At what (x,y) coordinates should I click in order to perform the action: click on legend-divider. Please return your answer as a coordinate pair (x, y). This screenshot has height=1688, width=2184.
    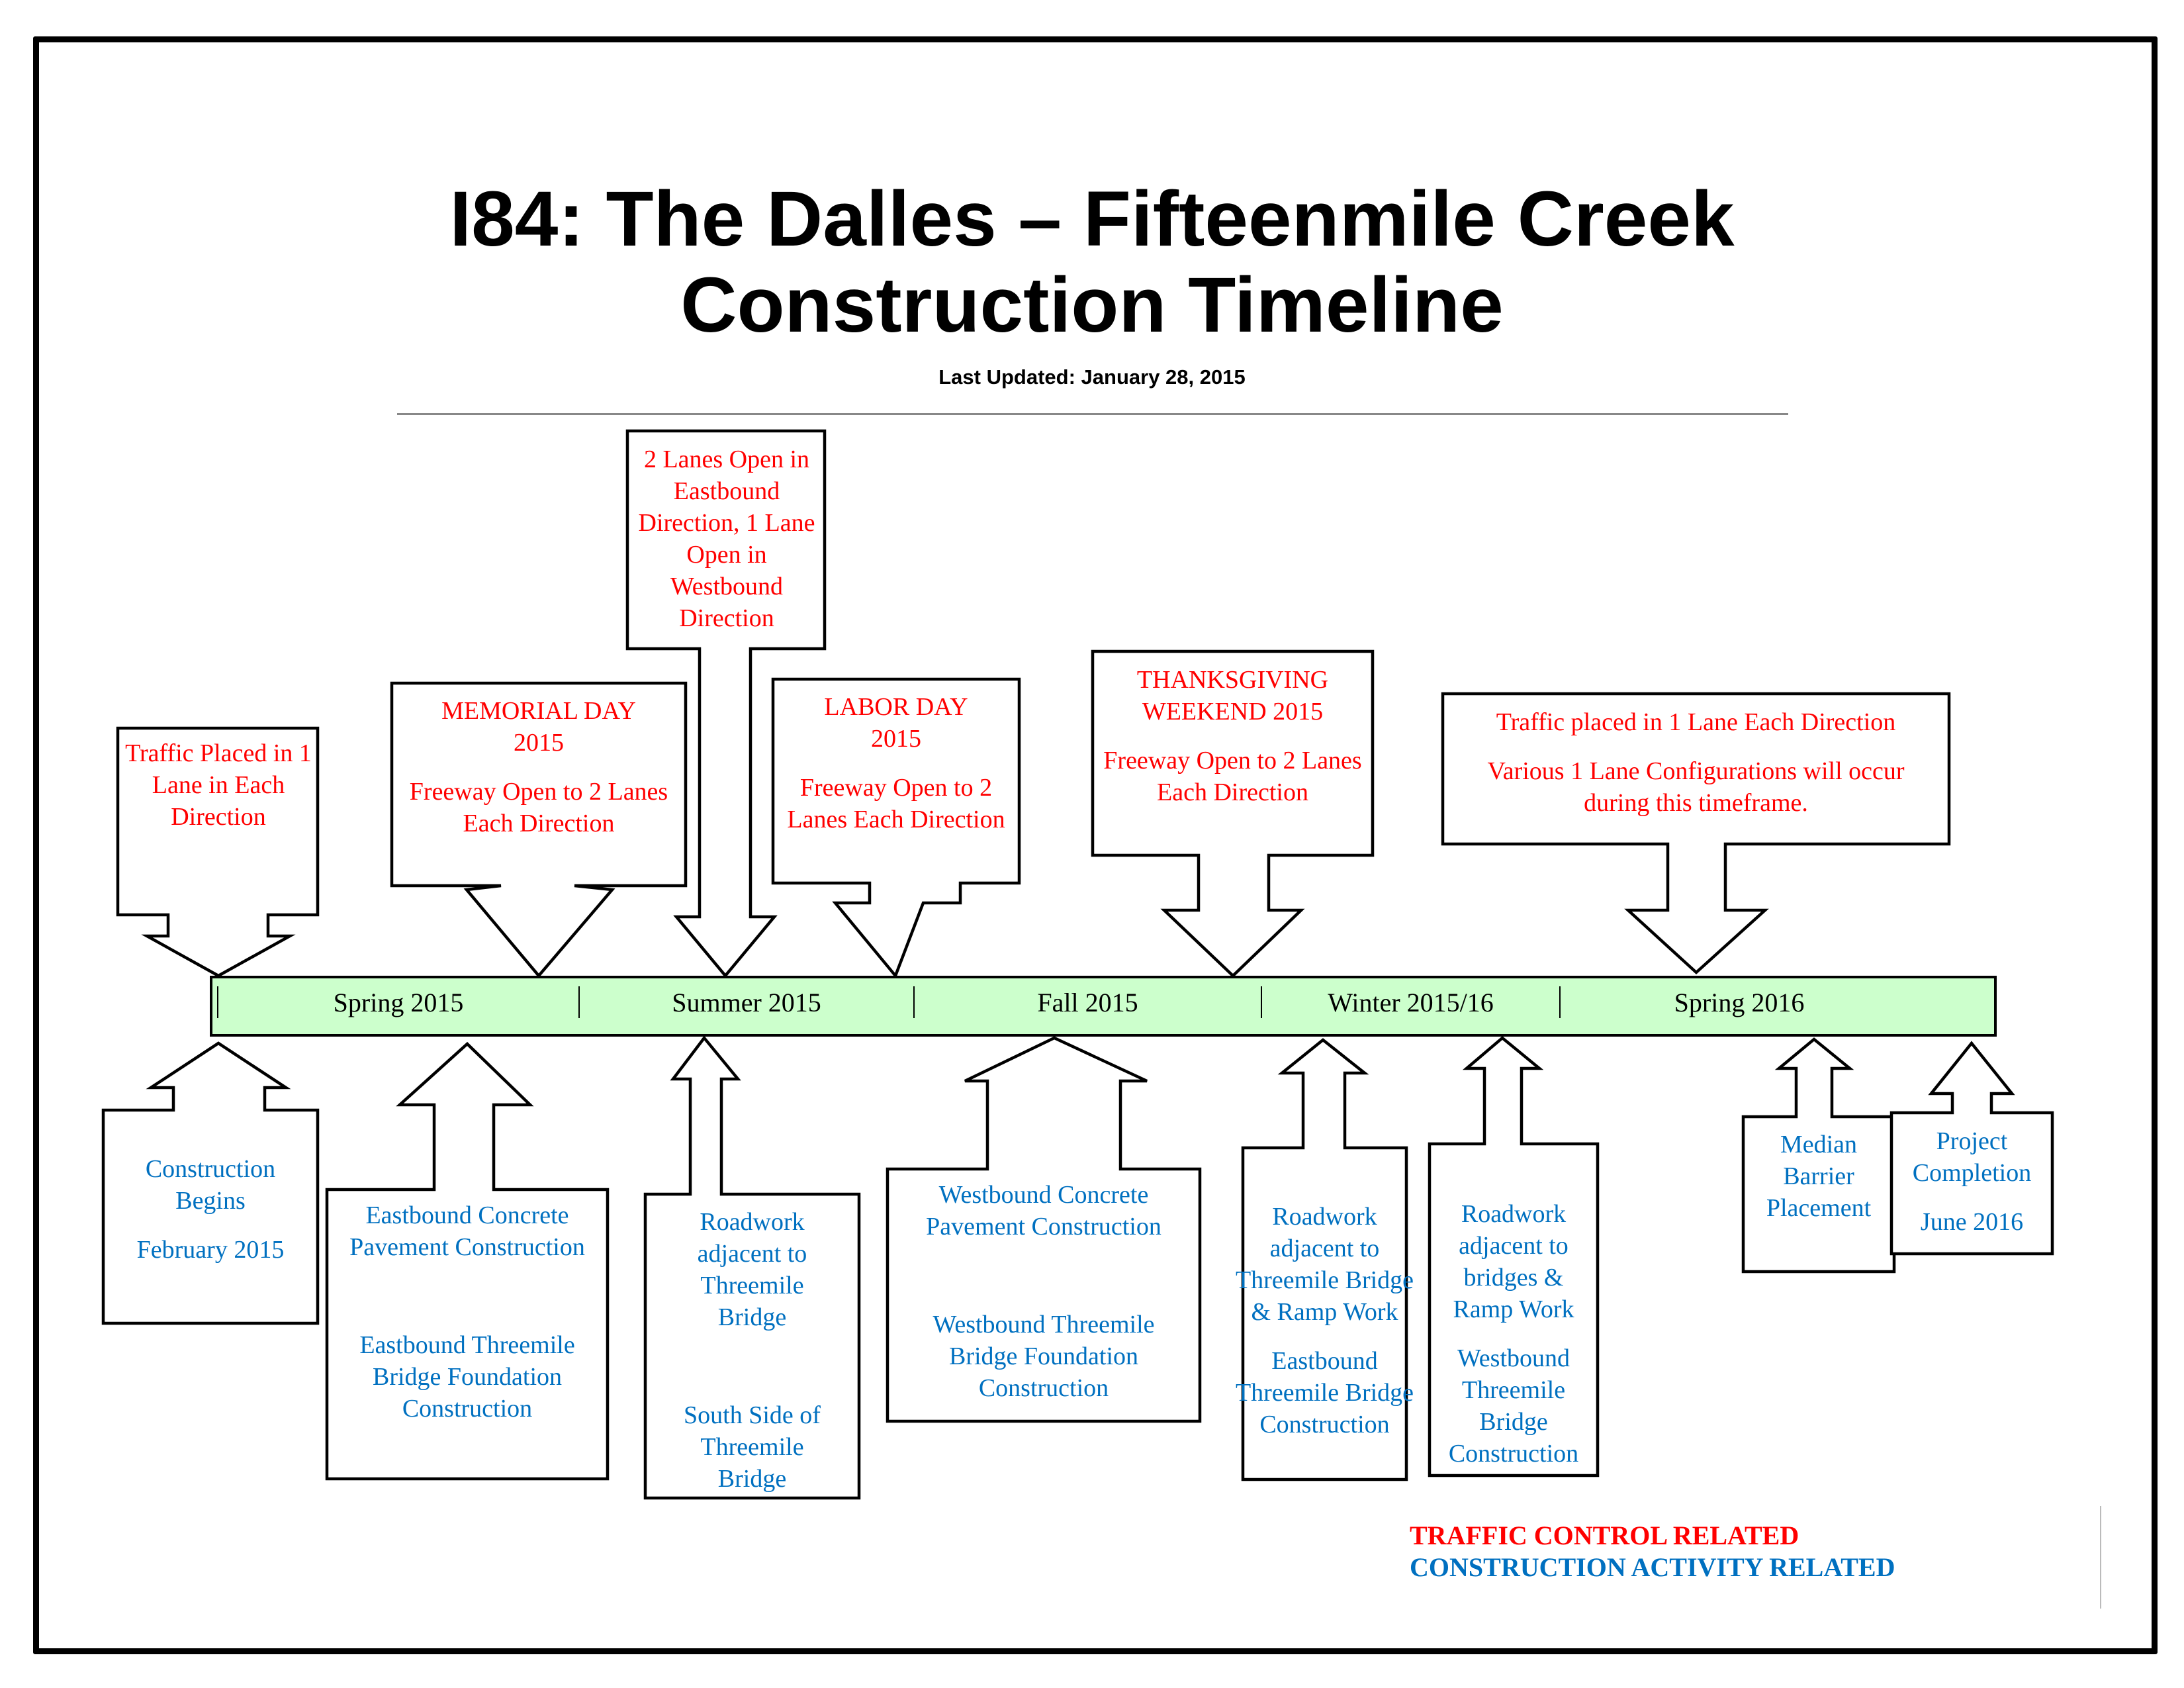
    Looking at the image, I should click on (2100, 1557).